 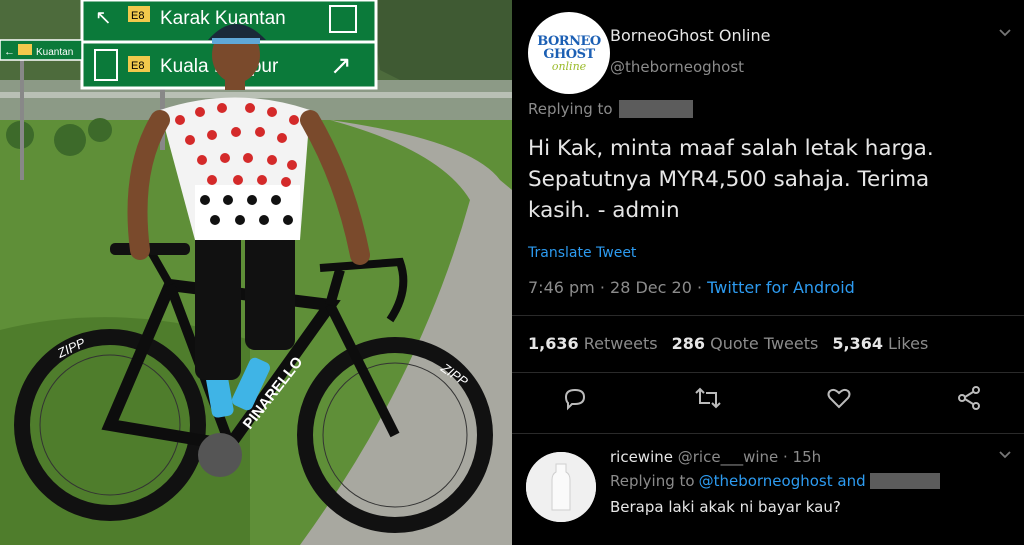 I want to click on tweet-body-line: Sepatutnya MYR4,500 sahaja. Terima, so click(x=729, y=179).